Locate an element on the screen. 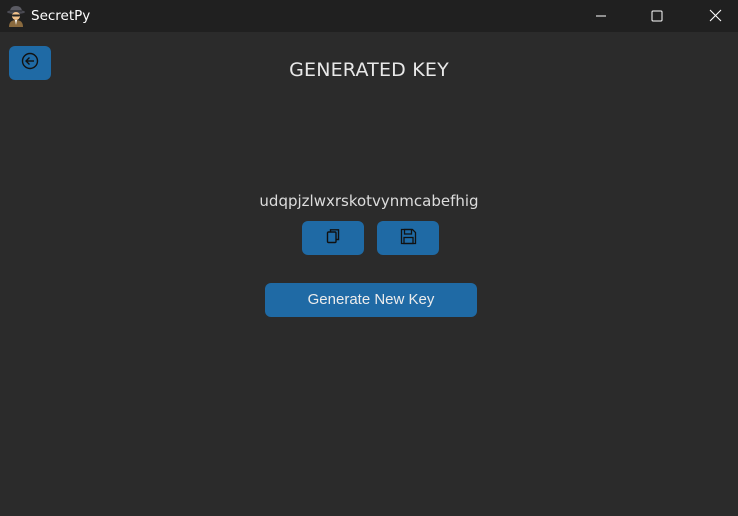 The height and width of the screenshot is (516, 738). maximize-icon is located at coordinates (657, 16).